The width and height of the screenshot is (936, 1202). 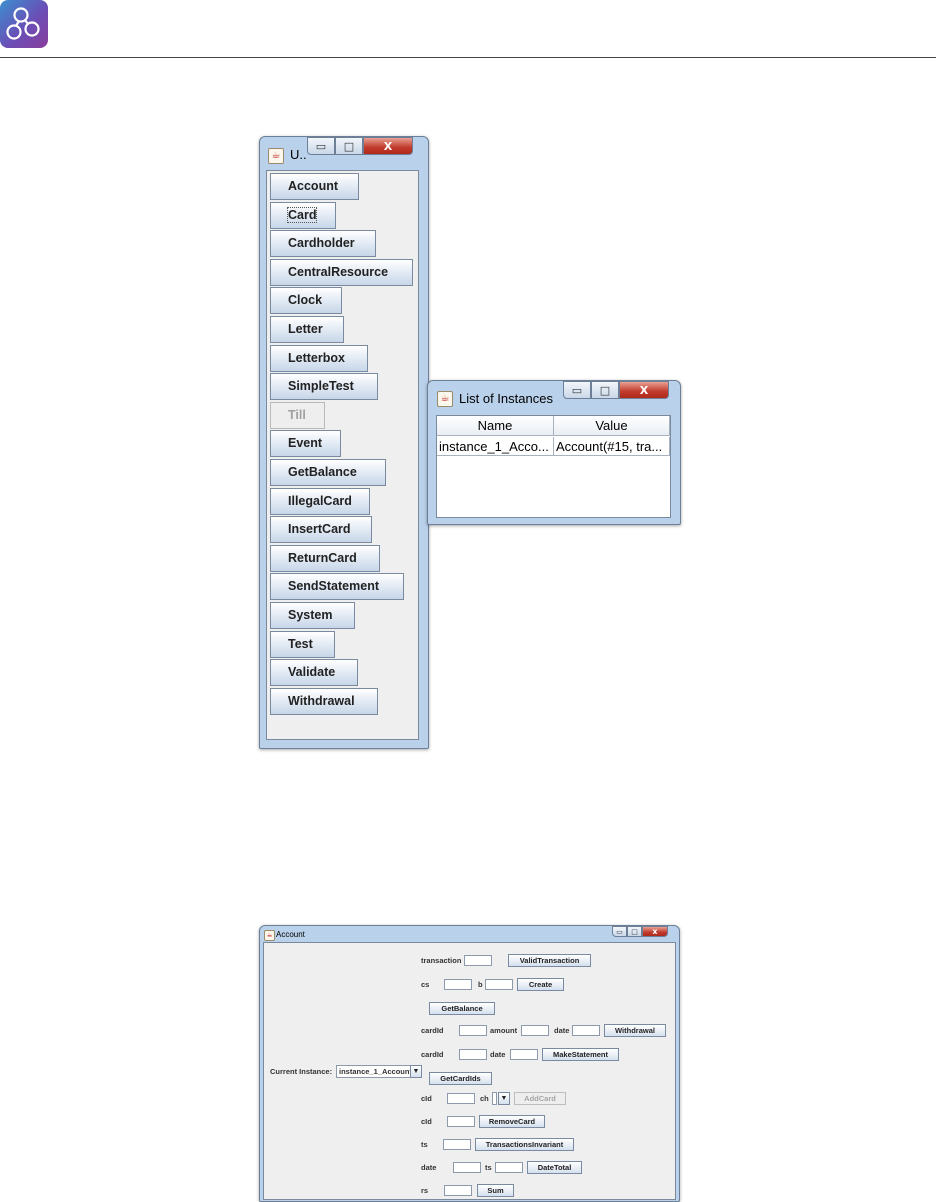 What do you see at coordinates (495, 426) in the screenshot?
I see `column-header-name: Name` at bounding box center [495, 426].